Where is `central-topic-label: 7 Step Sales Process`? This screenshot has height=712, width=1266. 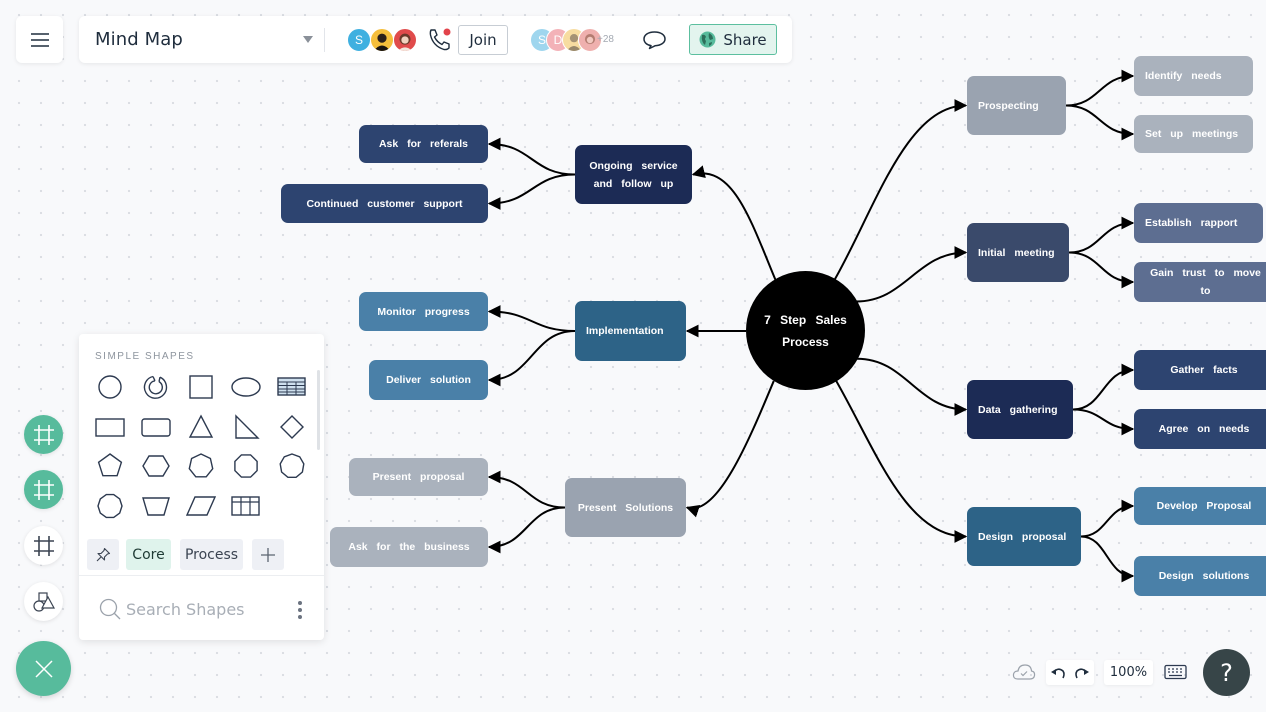 central-topic-label: 7 Step Sales Process is located at coordinates (805, 330).